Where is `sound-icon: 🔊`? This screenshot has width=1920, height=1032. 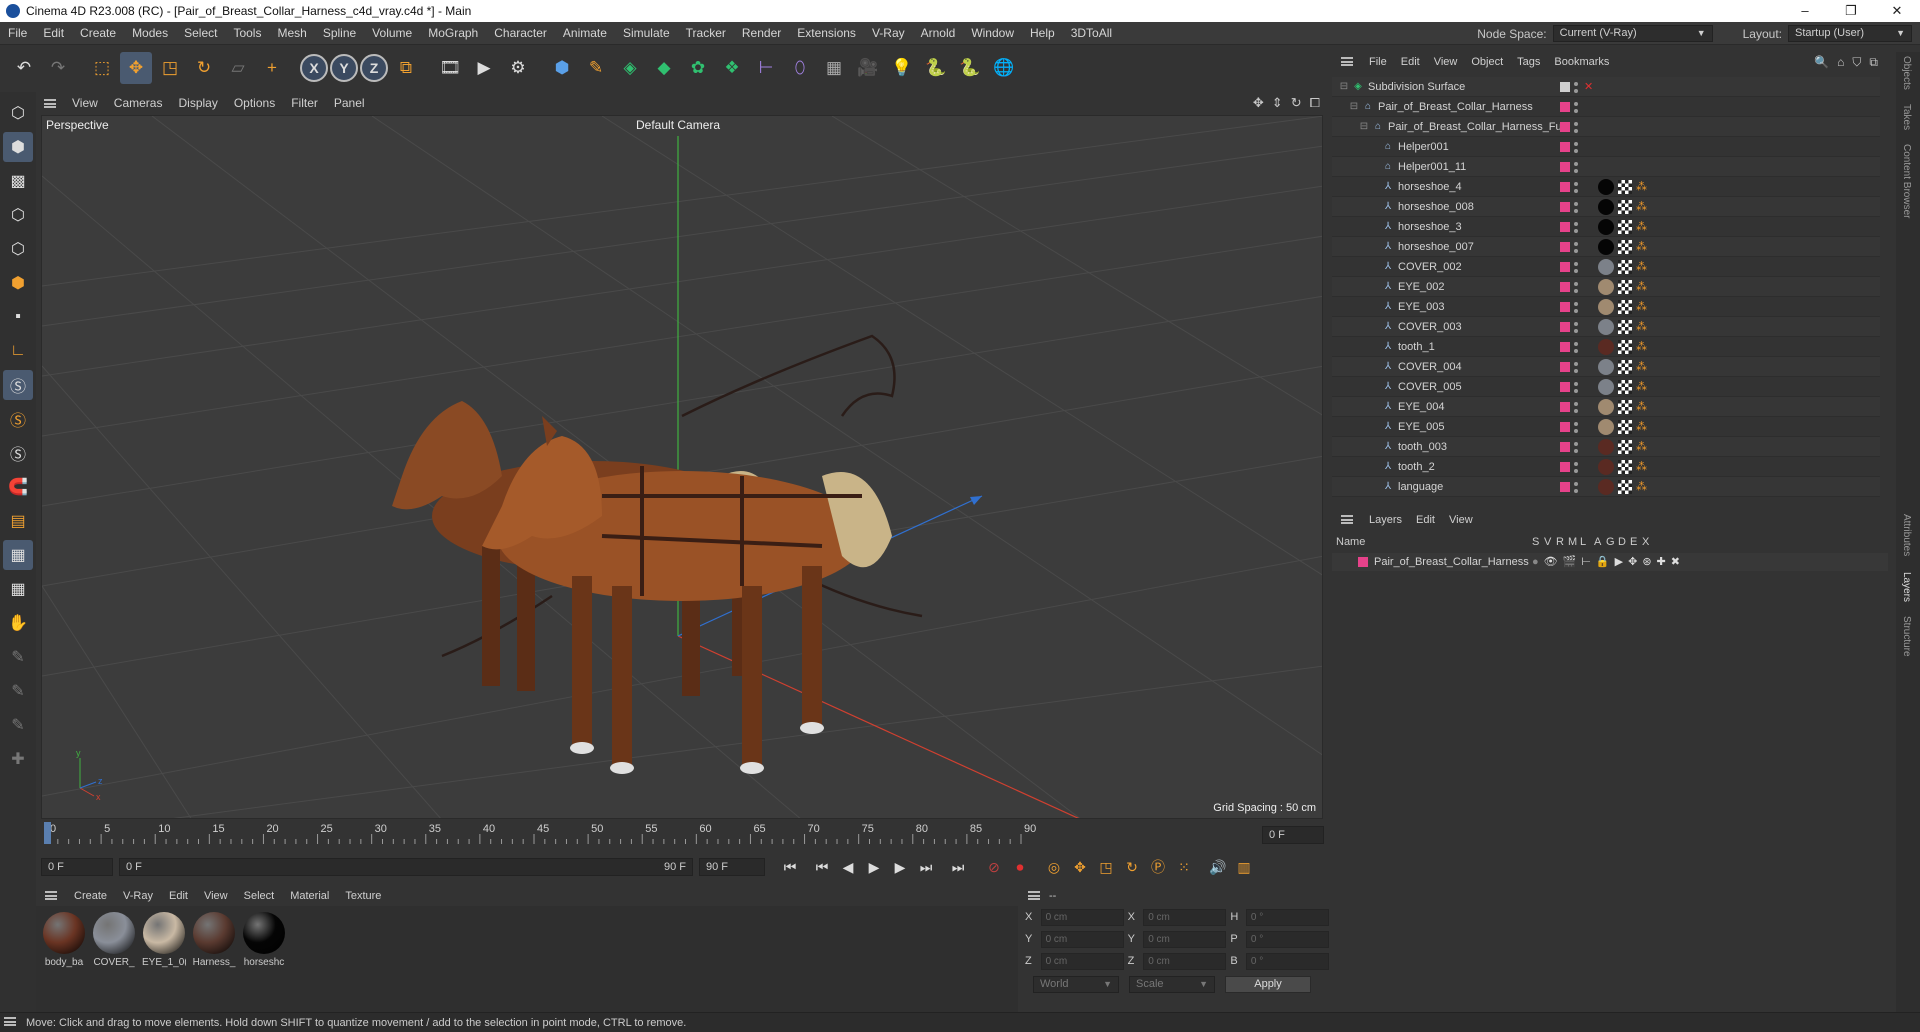
sound-icon: 🔊 is located at coordinates (1218, 867).